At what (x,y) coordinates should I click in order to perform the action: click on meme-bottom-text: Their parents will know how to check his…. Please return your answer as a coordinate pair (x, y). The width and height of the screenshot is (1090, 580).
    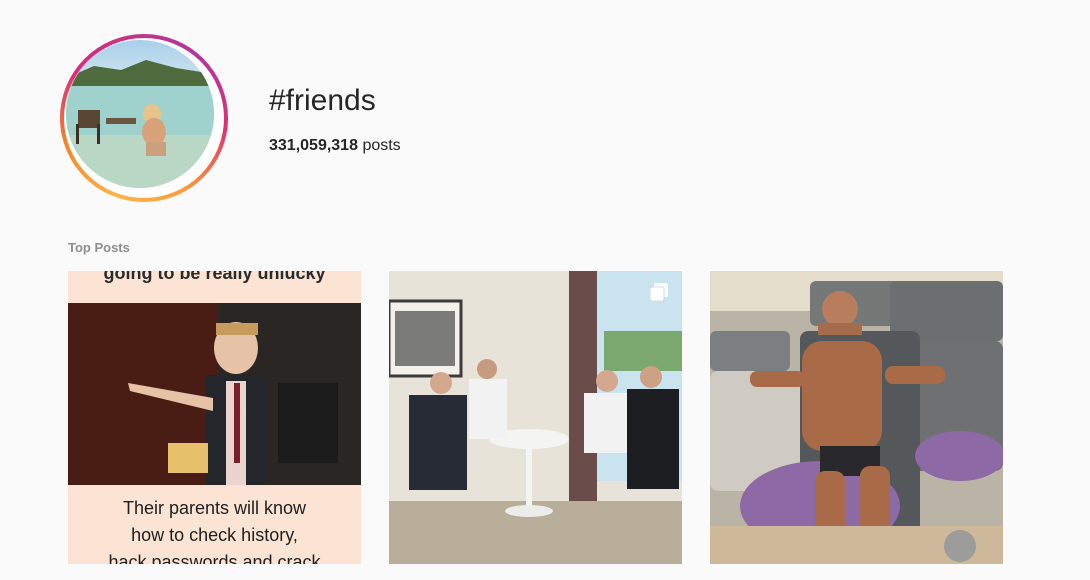
    Looking at the image, I should click on (214, 529).